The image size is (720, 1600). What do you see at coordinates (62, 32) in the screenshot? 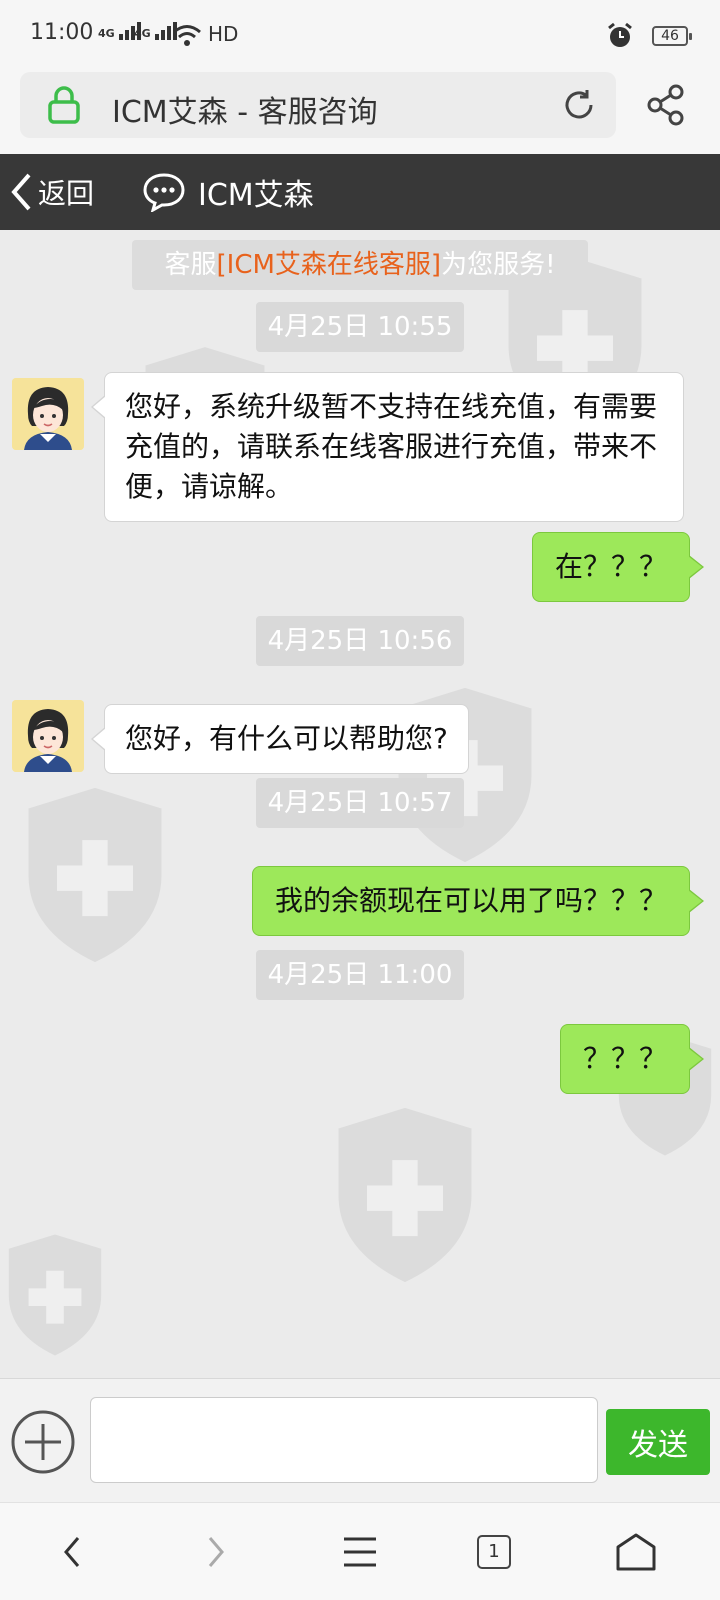
I see `status-time: 11:00` at bounding box center [62, 32].